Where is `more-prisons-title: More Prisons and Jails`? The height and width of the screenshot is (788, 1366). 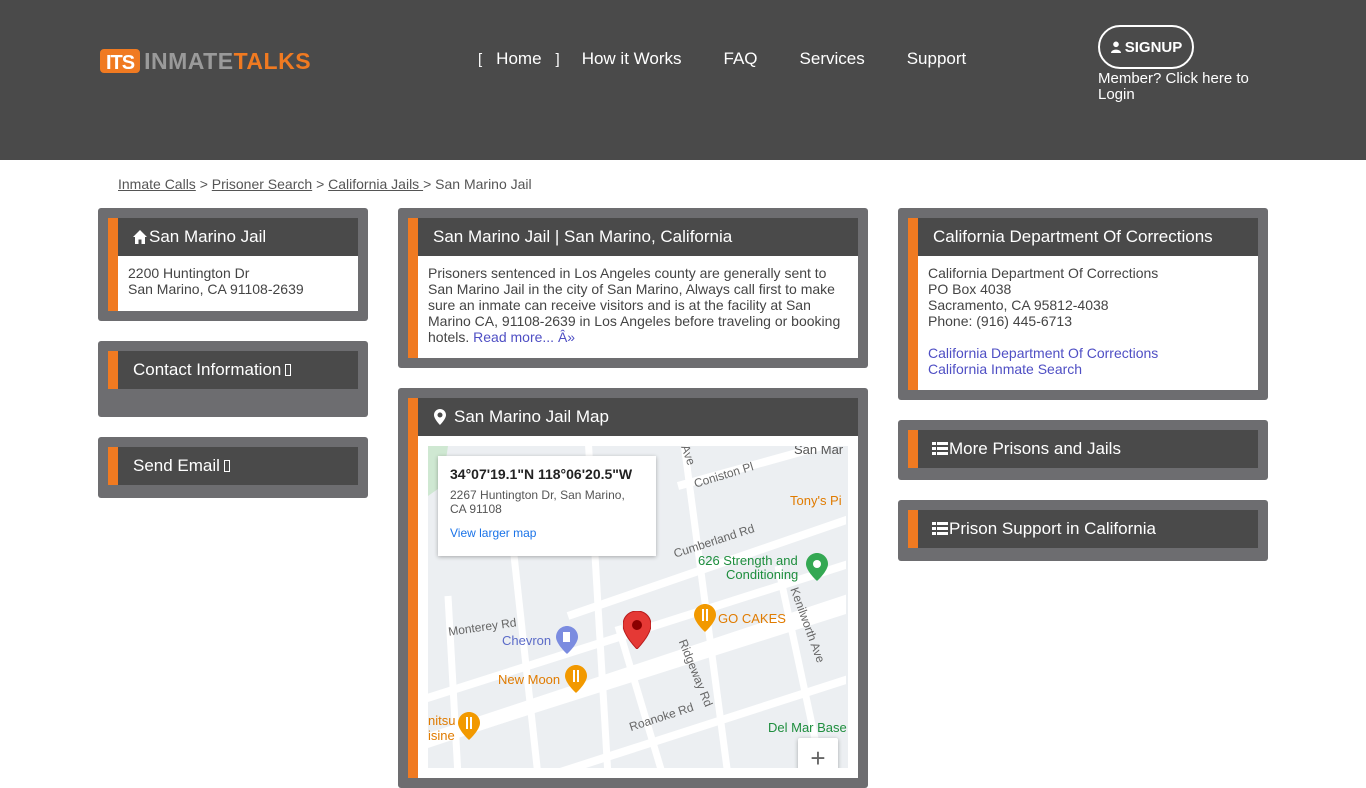 more-prisons-title: More Prisons and Jails is located at coordinates (1035, 448).